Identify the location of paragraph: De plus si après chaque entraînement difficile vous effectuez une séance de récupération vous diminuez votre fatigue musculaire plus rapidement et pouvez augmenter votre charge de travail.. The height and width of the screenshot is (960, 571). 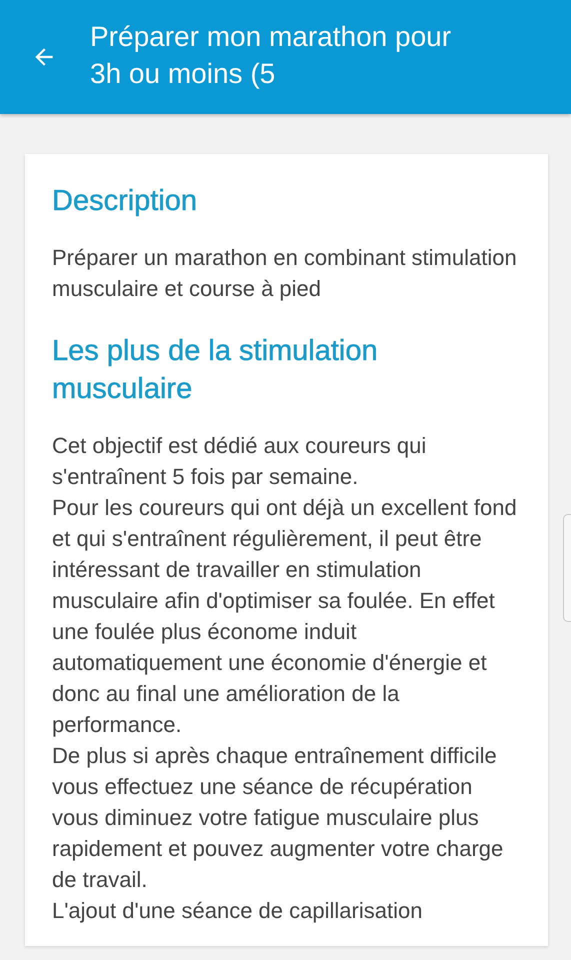
(278, 818).